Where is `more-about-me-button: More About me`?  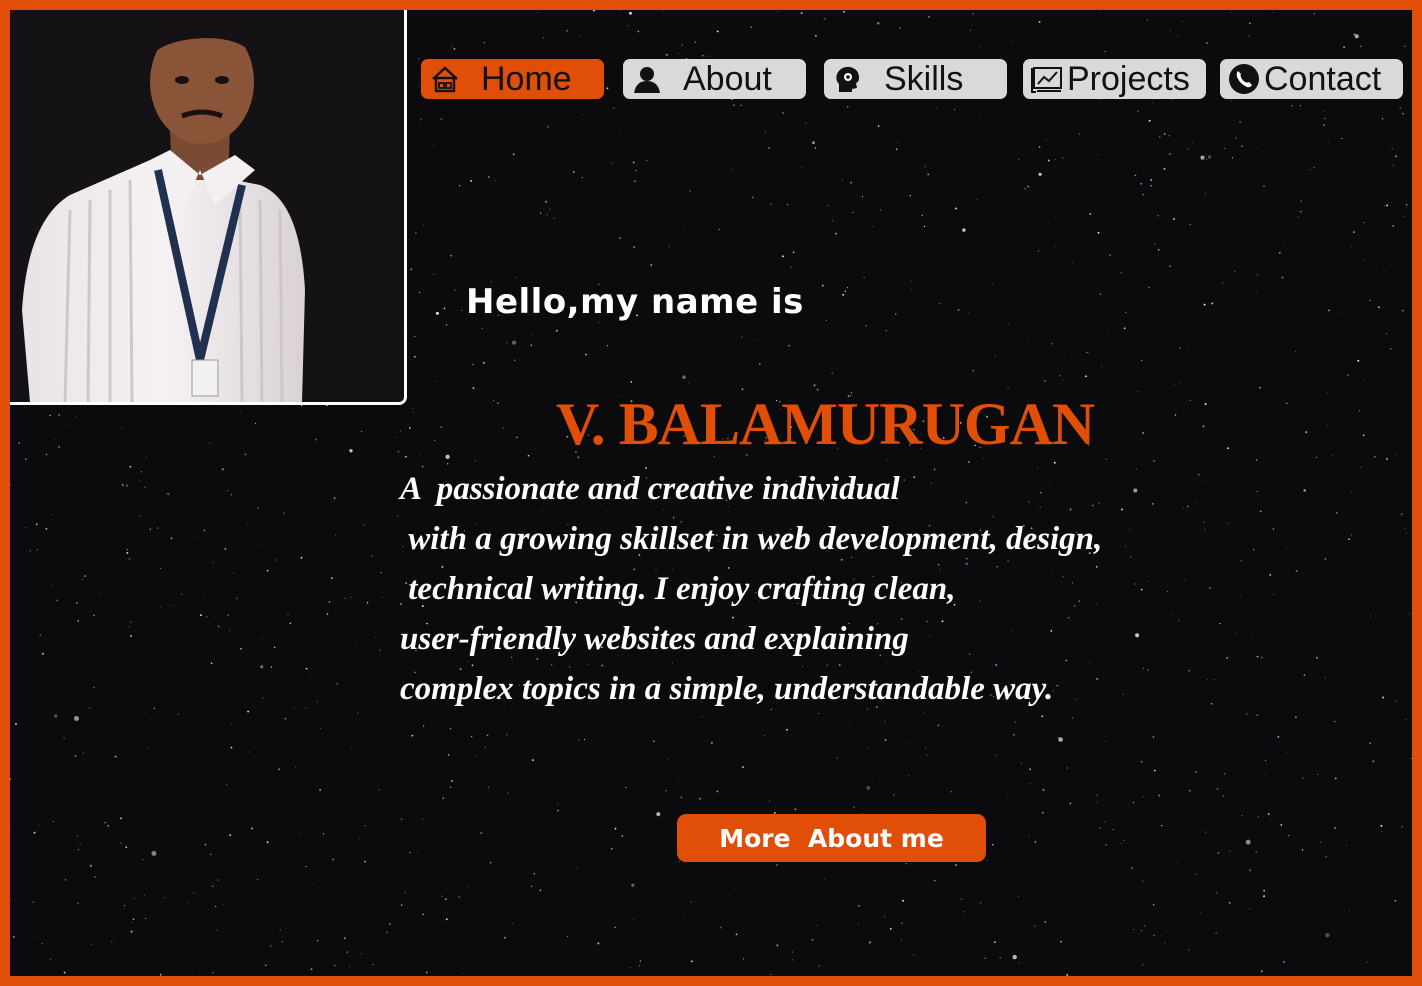 more-about-me-button: More About me is located at coordinates (831, 838).